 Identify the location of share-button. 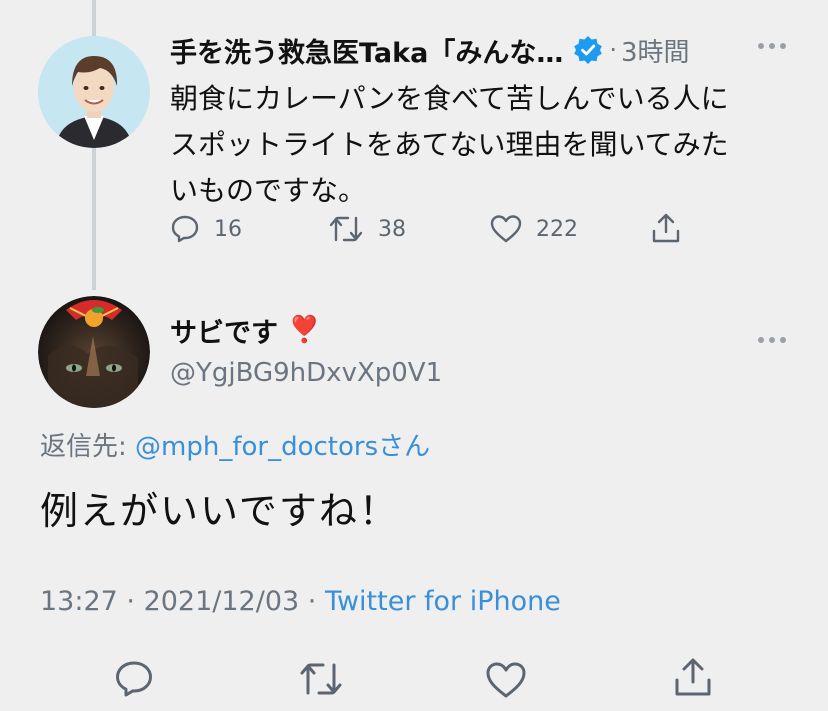
(666, 228).